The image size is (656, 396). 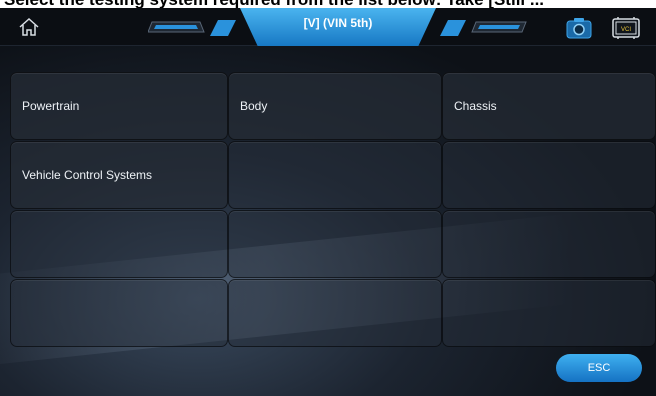 I want to click on menu-item-vehicle-control-systems: Vehicle Control Systems, so click(x=119, y=175).